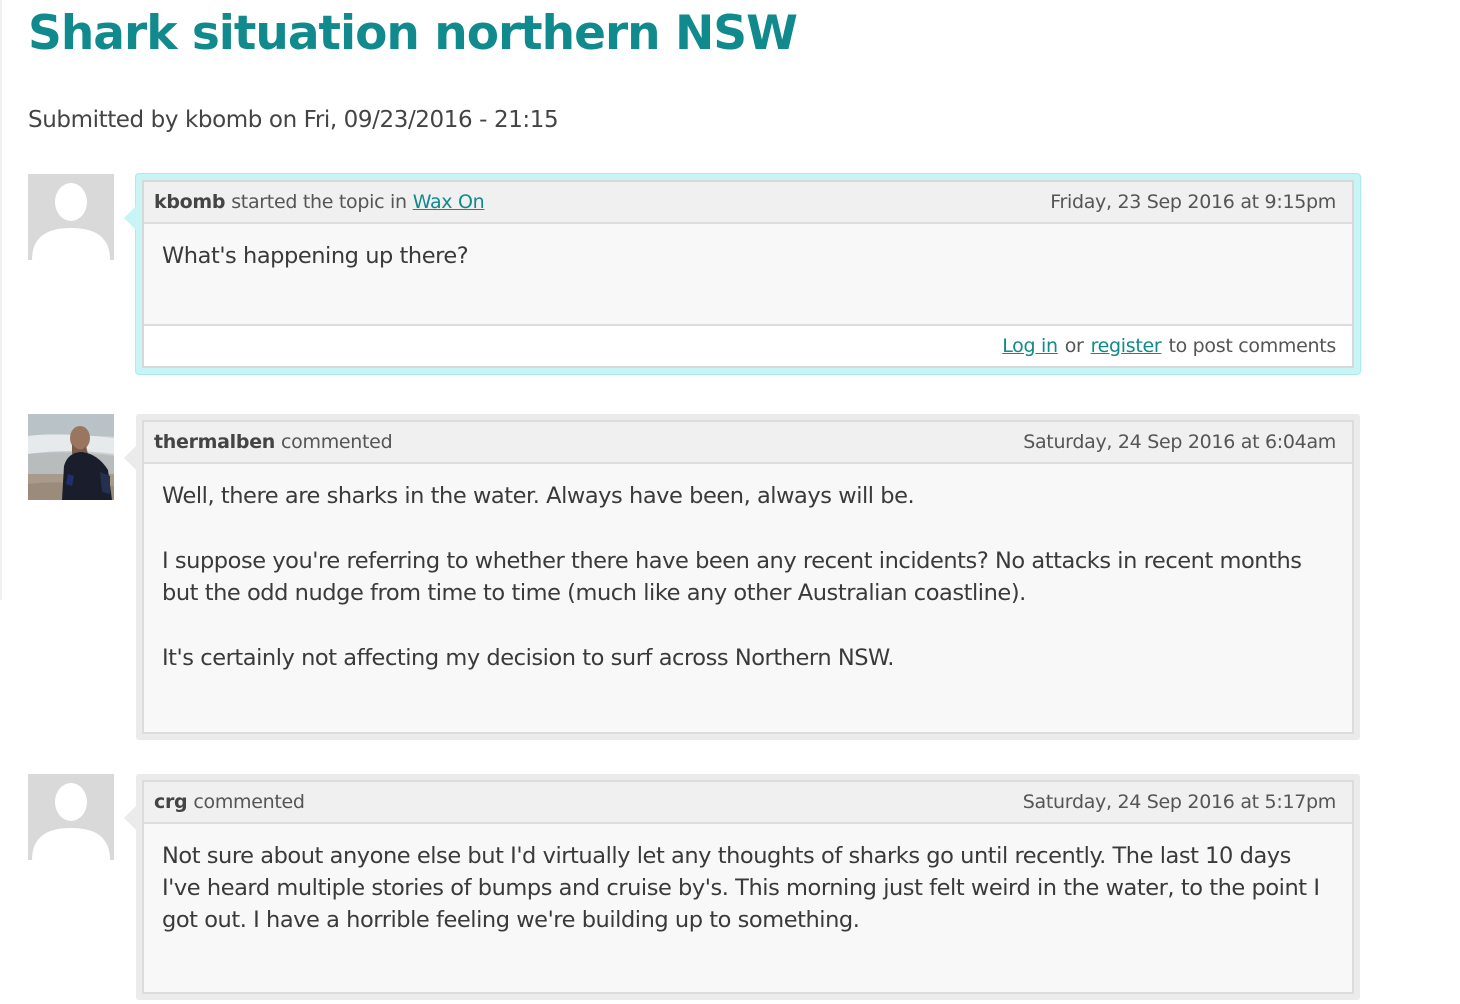 This screenshot has height=1004, width=1460. Describe the element at coordinates (1074, 346) in the screenshot. I see `footer-or-text: or` at that location.